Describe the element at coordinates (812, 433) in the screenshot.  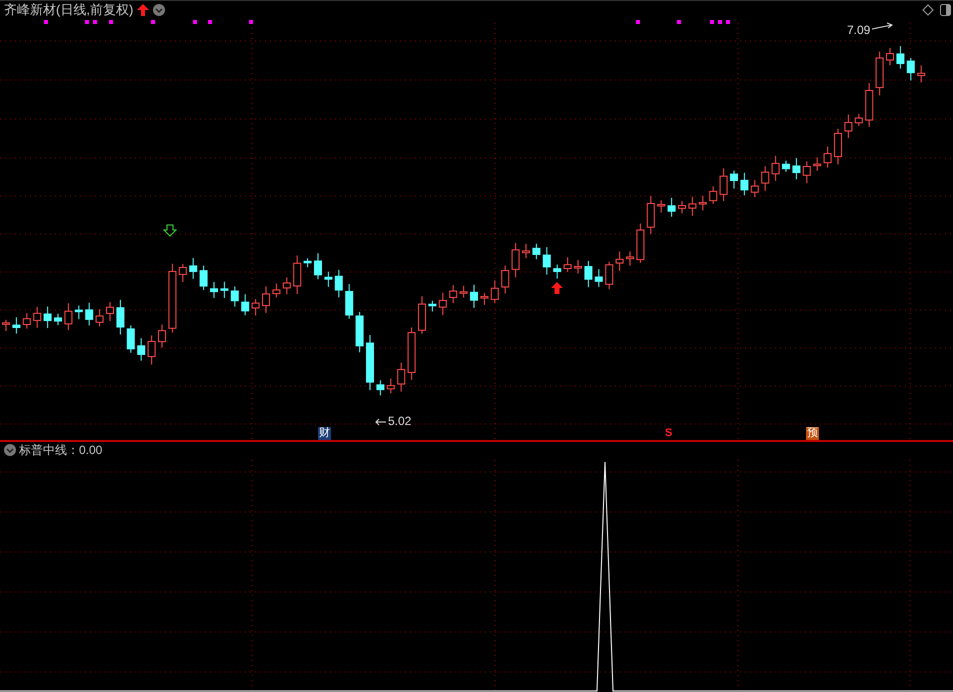
I see `forecast-marker: 预` at that location.